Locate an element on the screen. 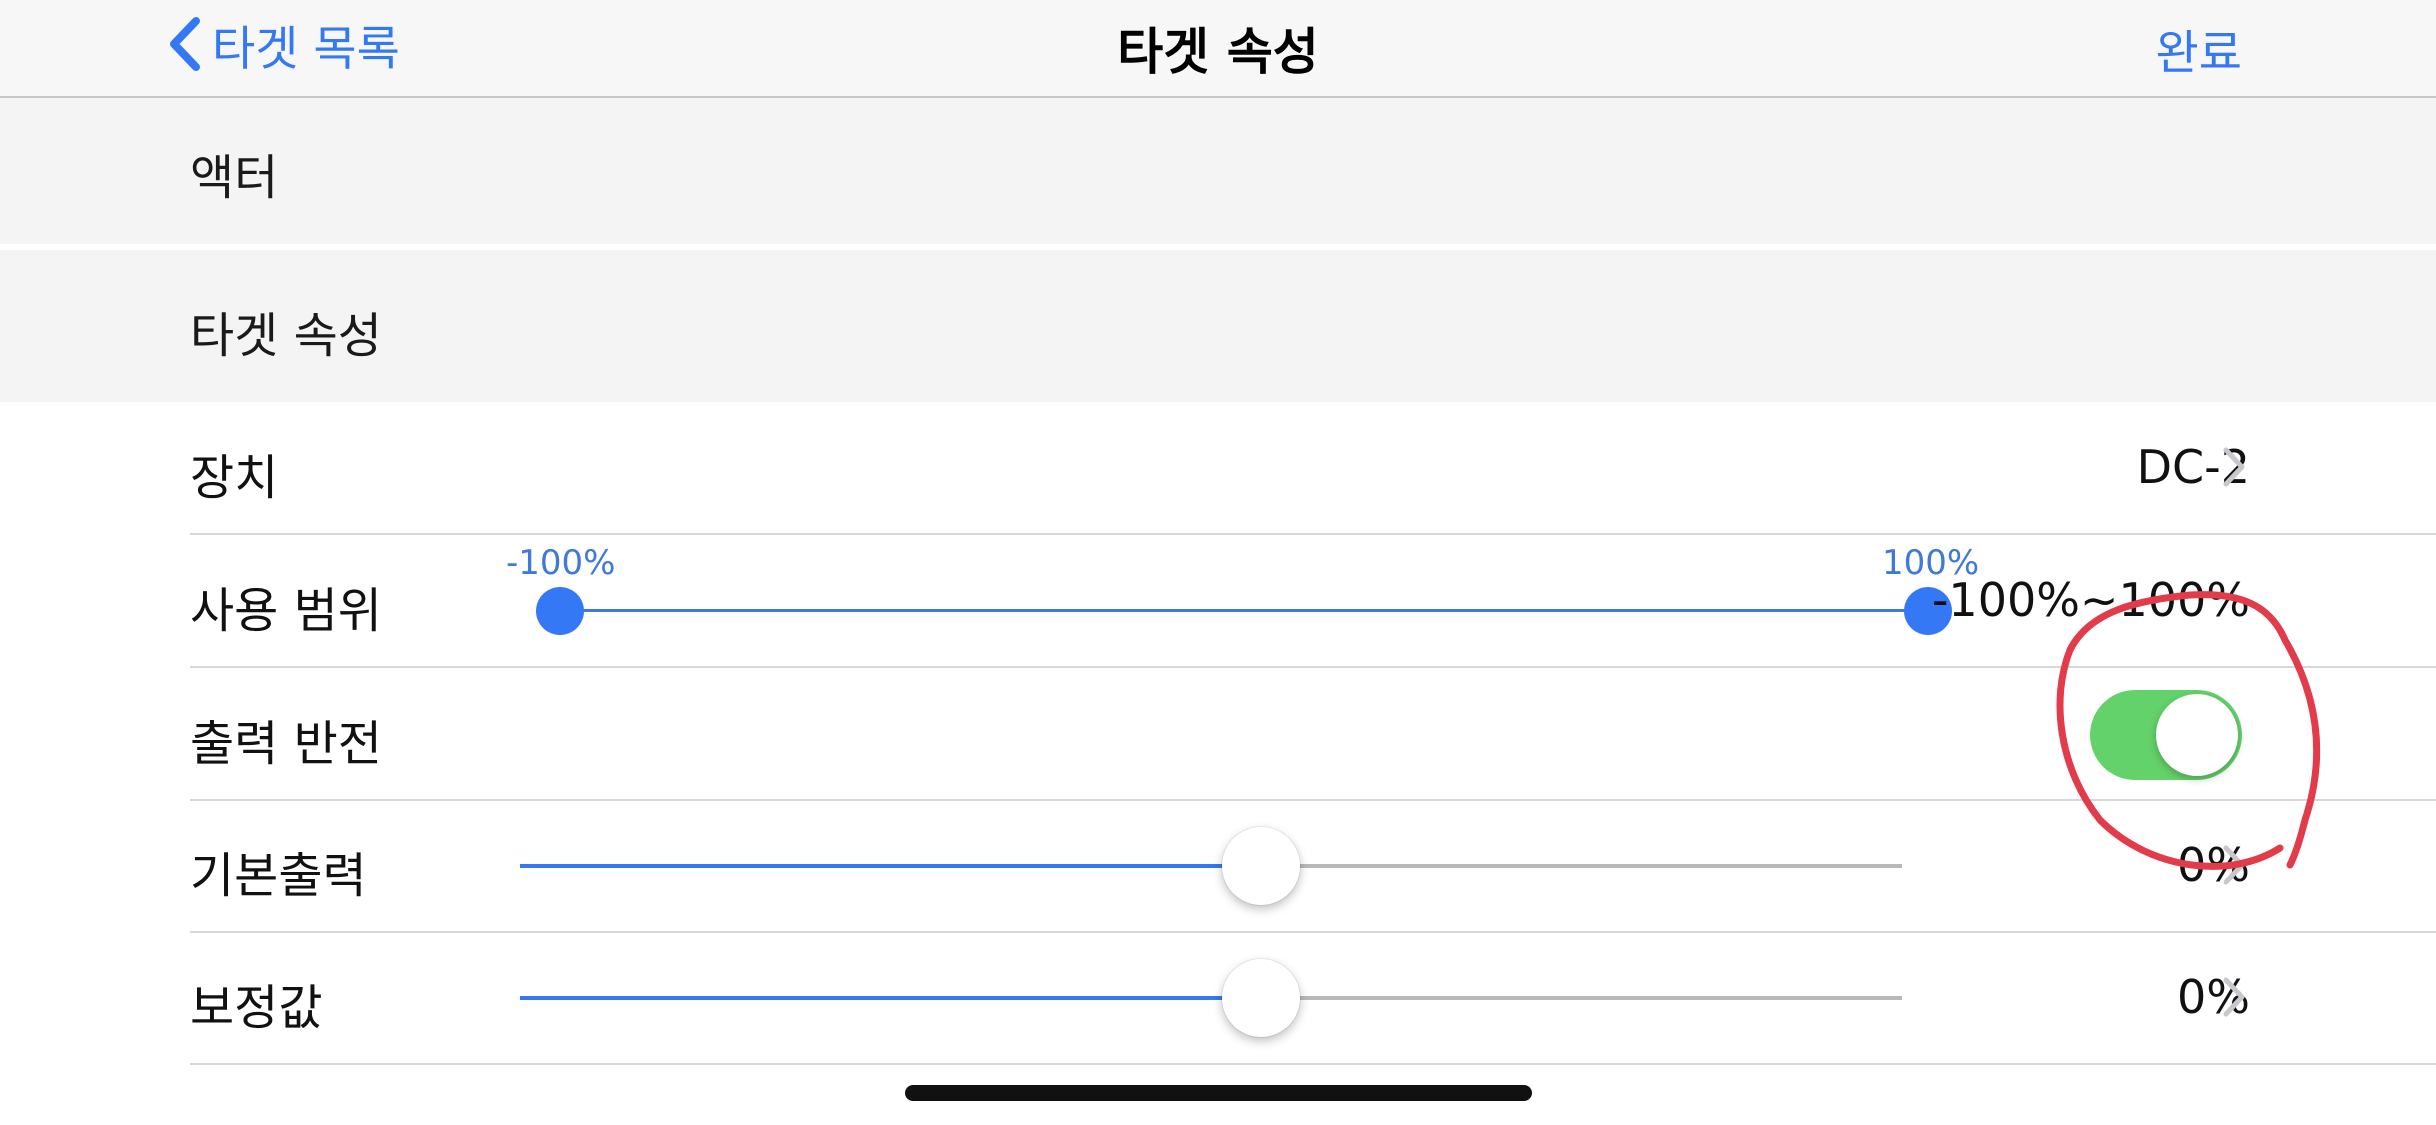  page-title: 타겟 속성 is located at coordinates (1218, 52).